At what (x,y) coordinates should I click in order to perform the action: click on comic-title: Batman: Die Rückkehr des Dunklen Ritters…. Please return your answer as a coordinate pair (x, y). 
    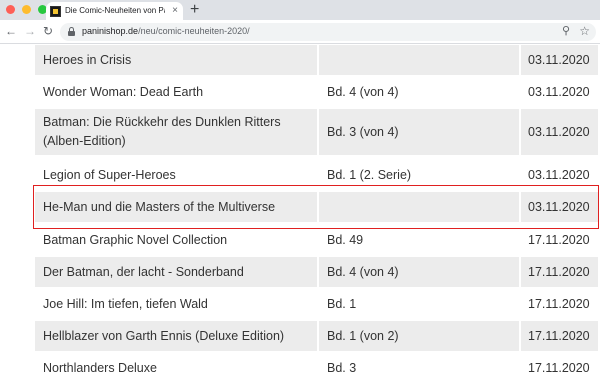
    Looking at the image, I should click on (176, 132).